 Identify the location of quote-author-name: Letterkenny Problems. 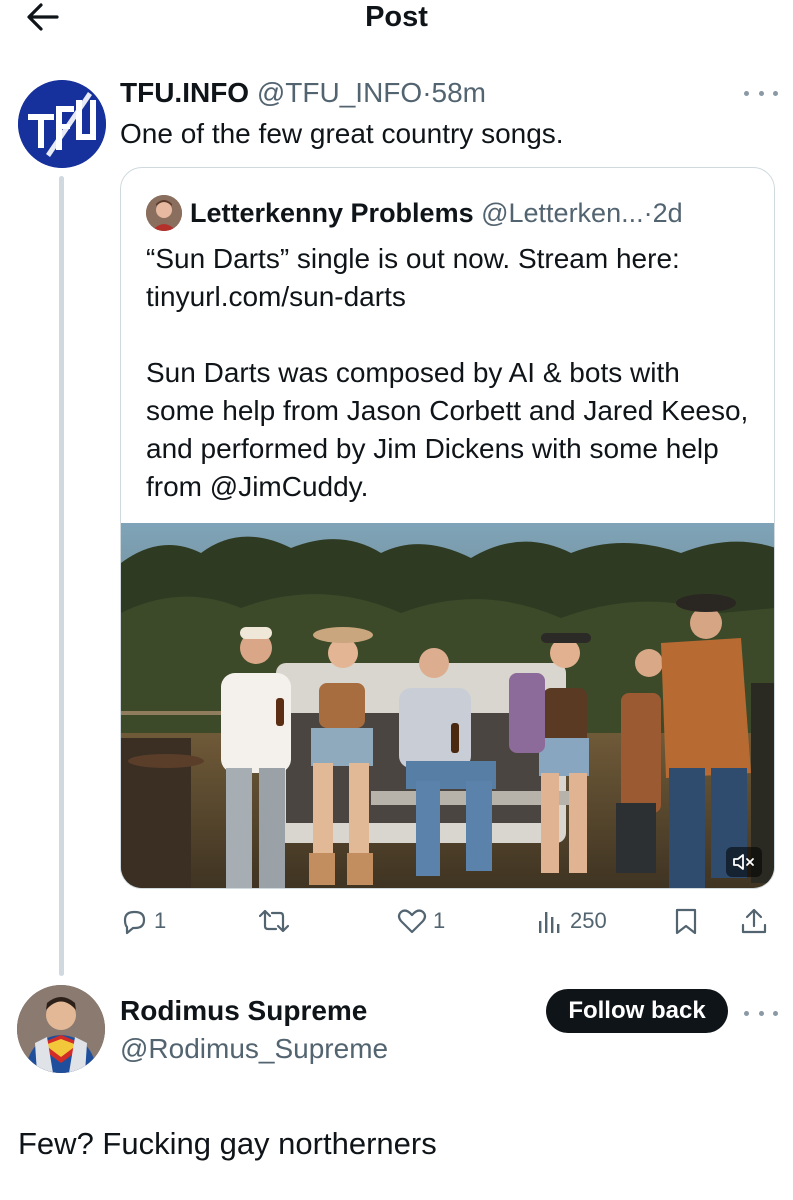
(332, 213).